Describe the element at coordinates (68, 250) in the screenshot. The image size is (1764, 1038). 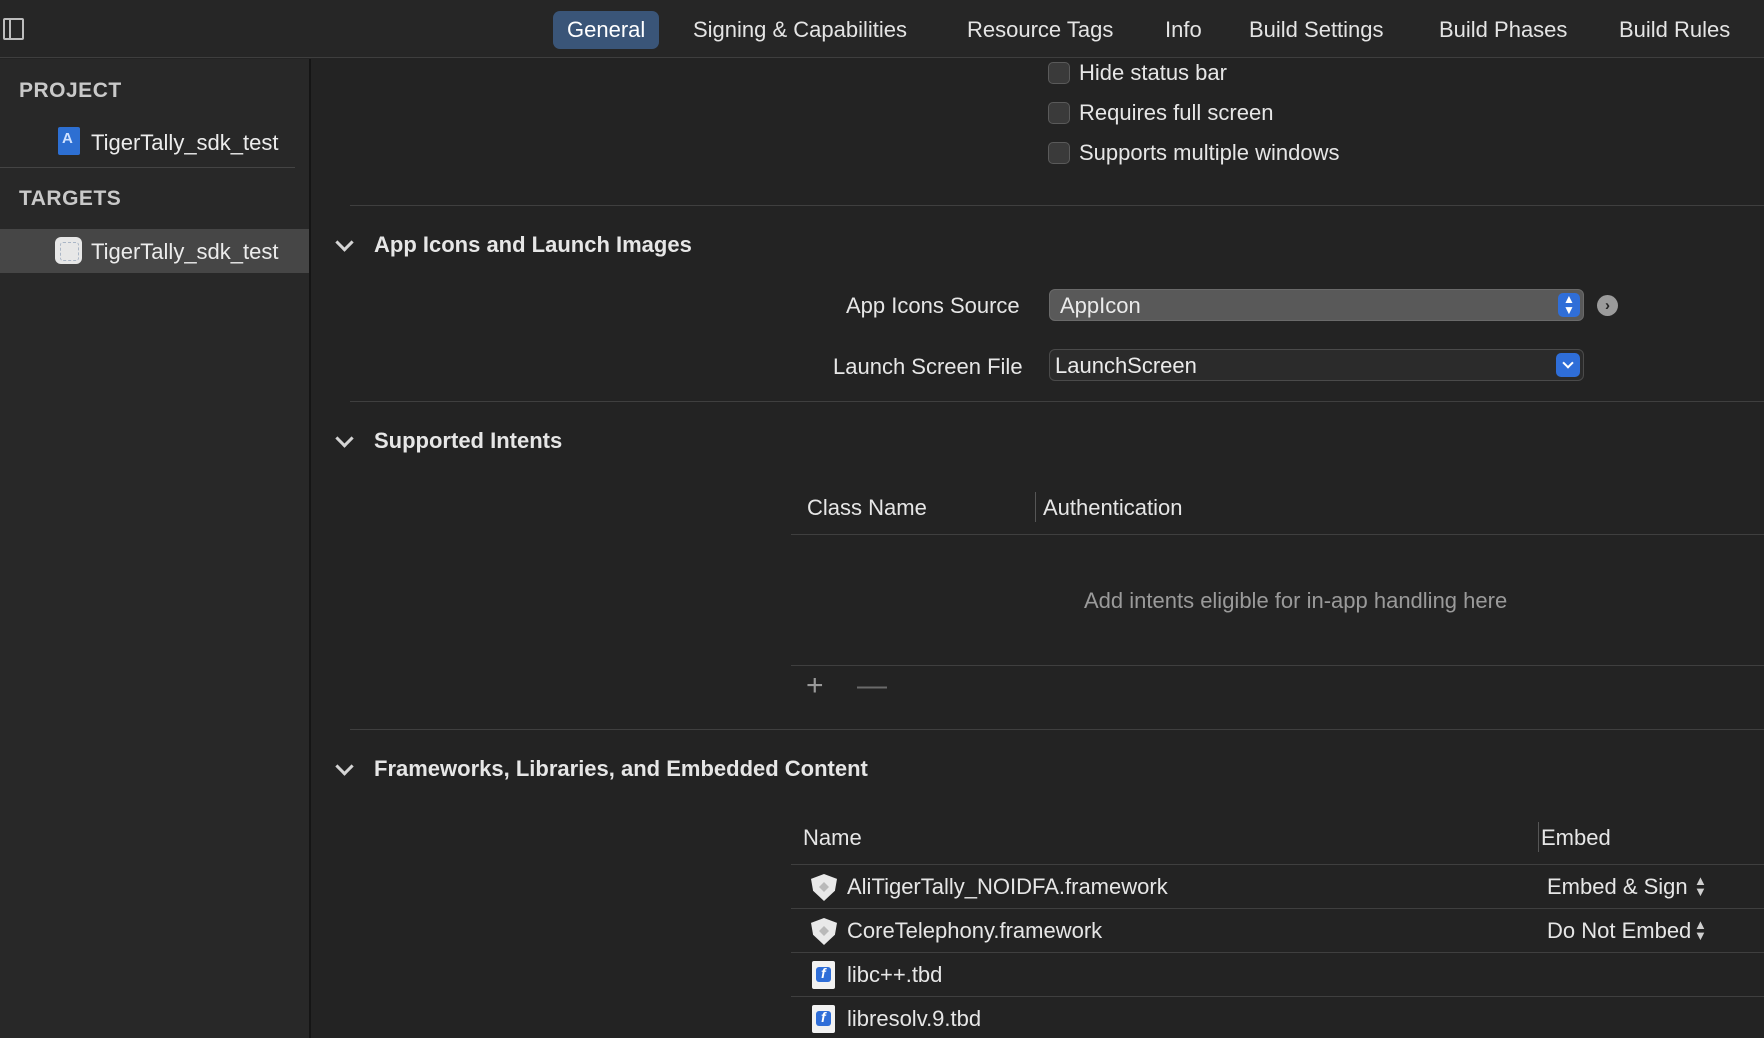
I see `app-target-icon` at that location.